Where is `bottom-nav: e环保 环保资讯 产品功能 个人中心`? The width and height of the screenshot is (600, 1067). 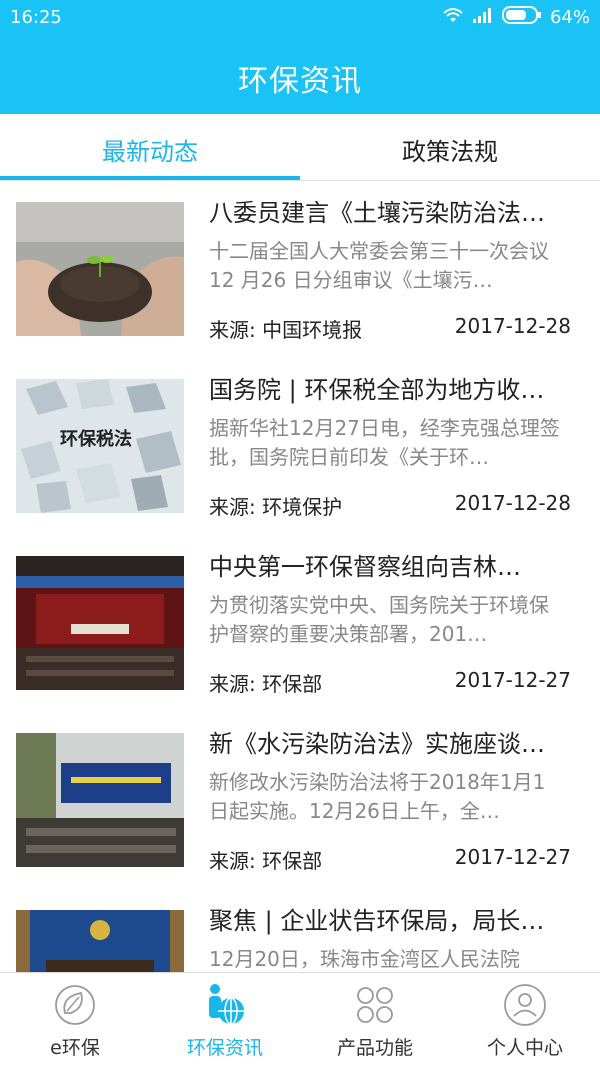
bottom-nav: e环保 环保资讯 产品功能 个人中心 is located at coordinates (300, 1019).